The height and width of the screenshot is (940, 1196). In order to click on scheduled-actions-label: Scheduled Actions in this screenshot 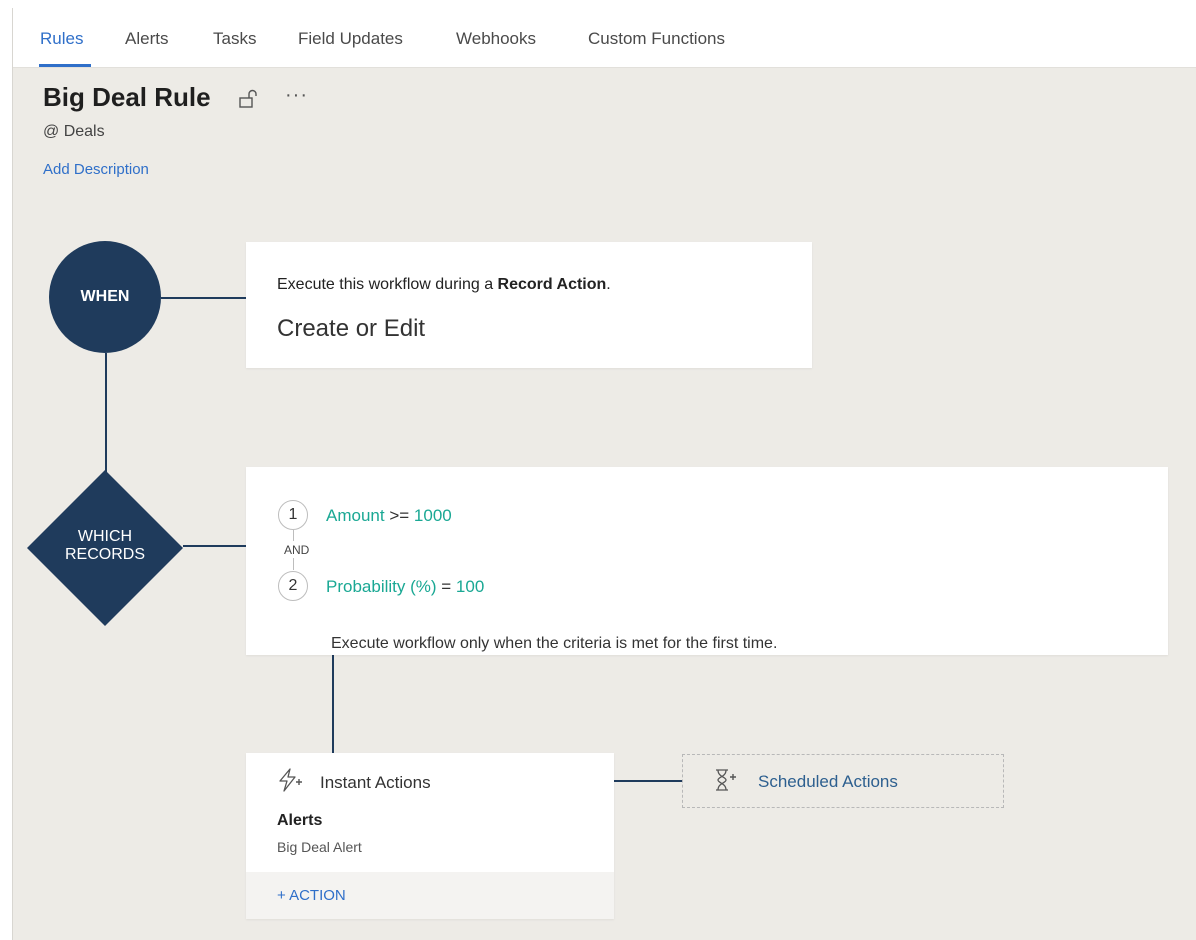, I will do `click(828, 781)`.